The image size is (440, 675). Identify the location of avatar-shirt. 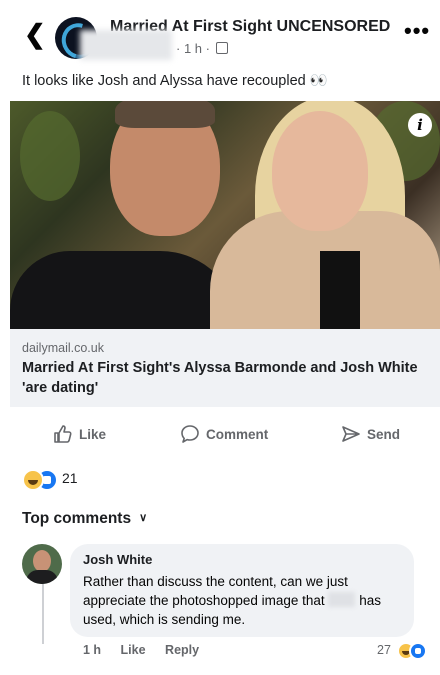
(42, 577).